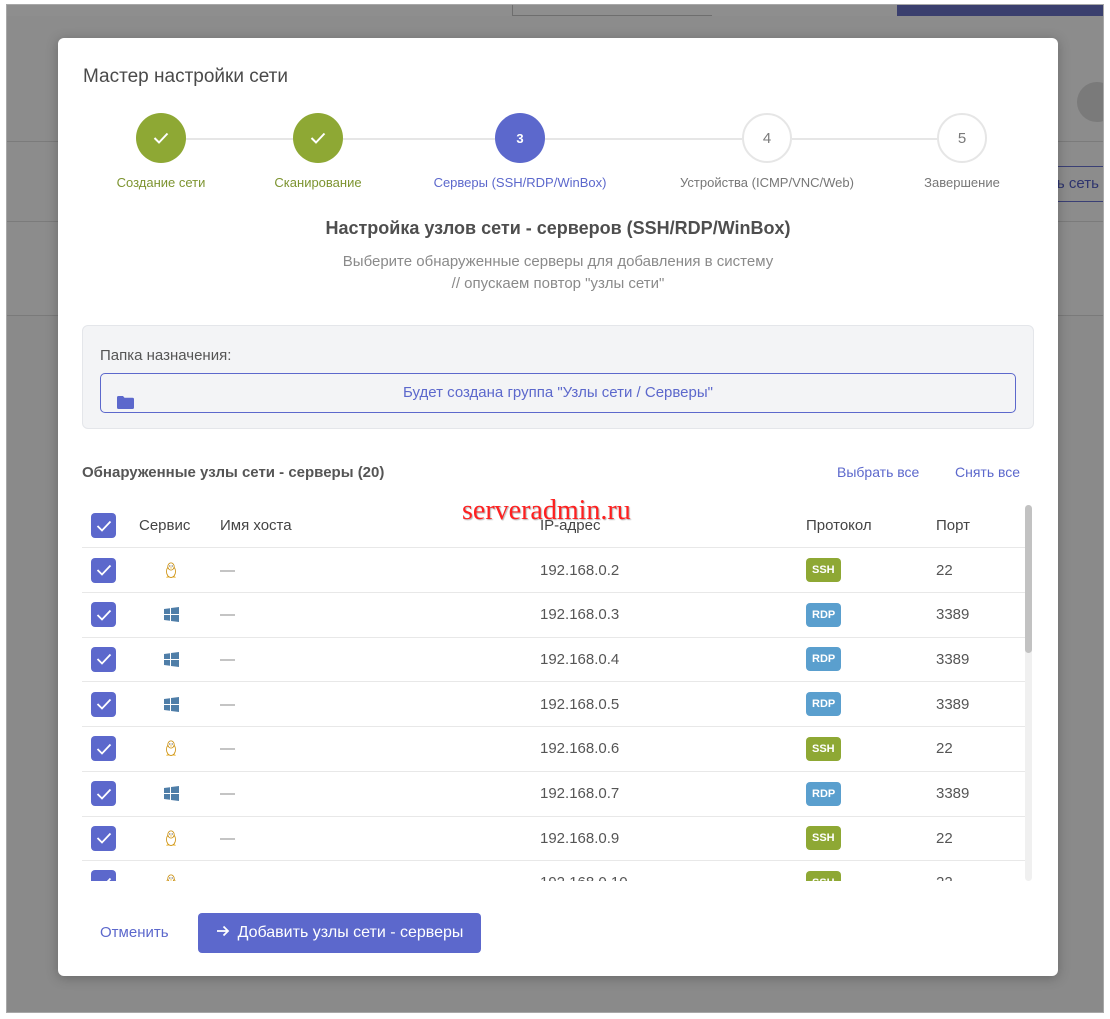 The image size is (1110, 1019). I want to click on column-service: Сервис, so click(164, 525).